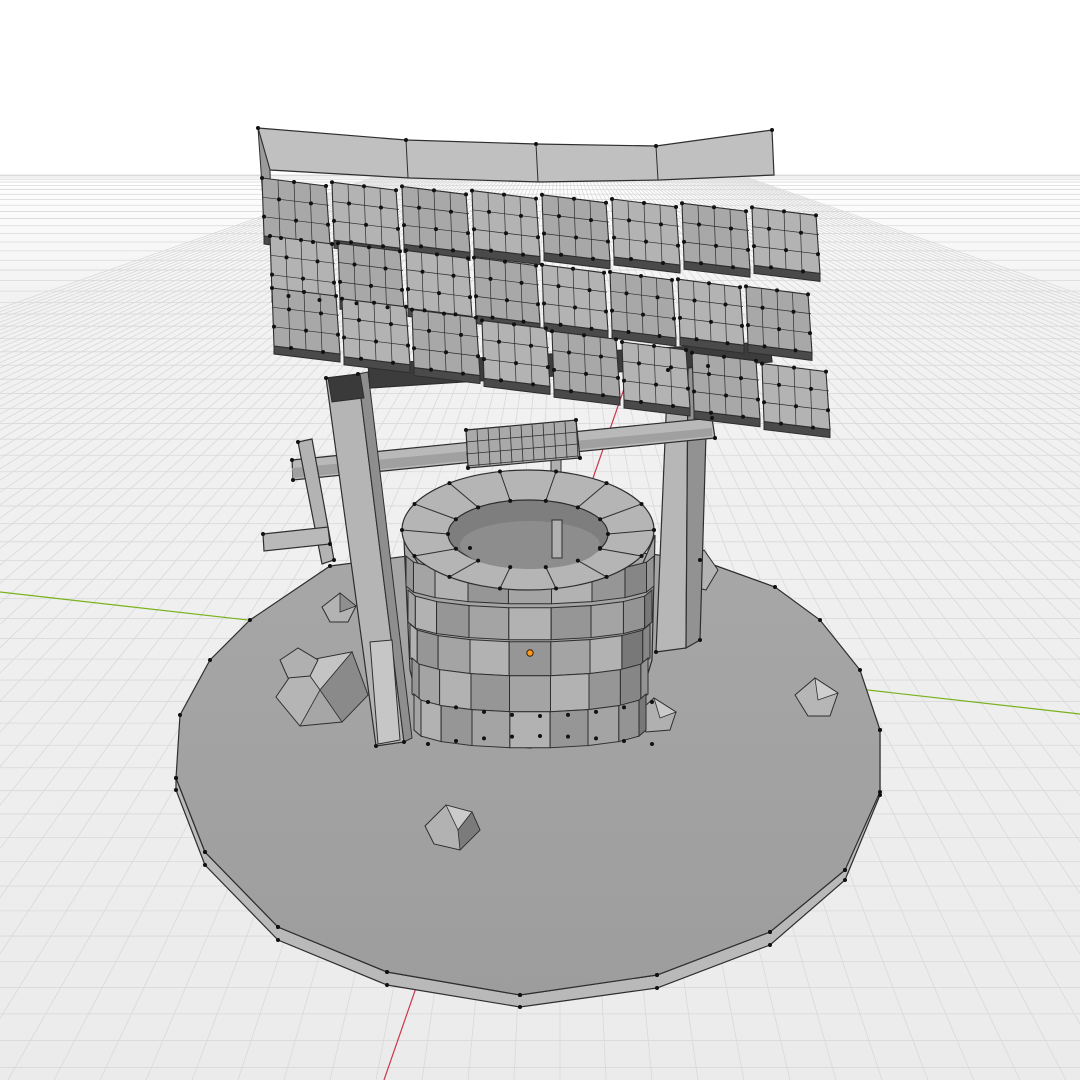  What do you see at coordinates (528, 609) in the screenshot?
I see `well-body` at bounding box center [528, 609].